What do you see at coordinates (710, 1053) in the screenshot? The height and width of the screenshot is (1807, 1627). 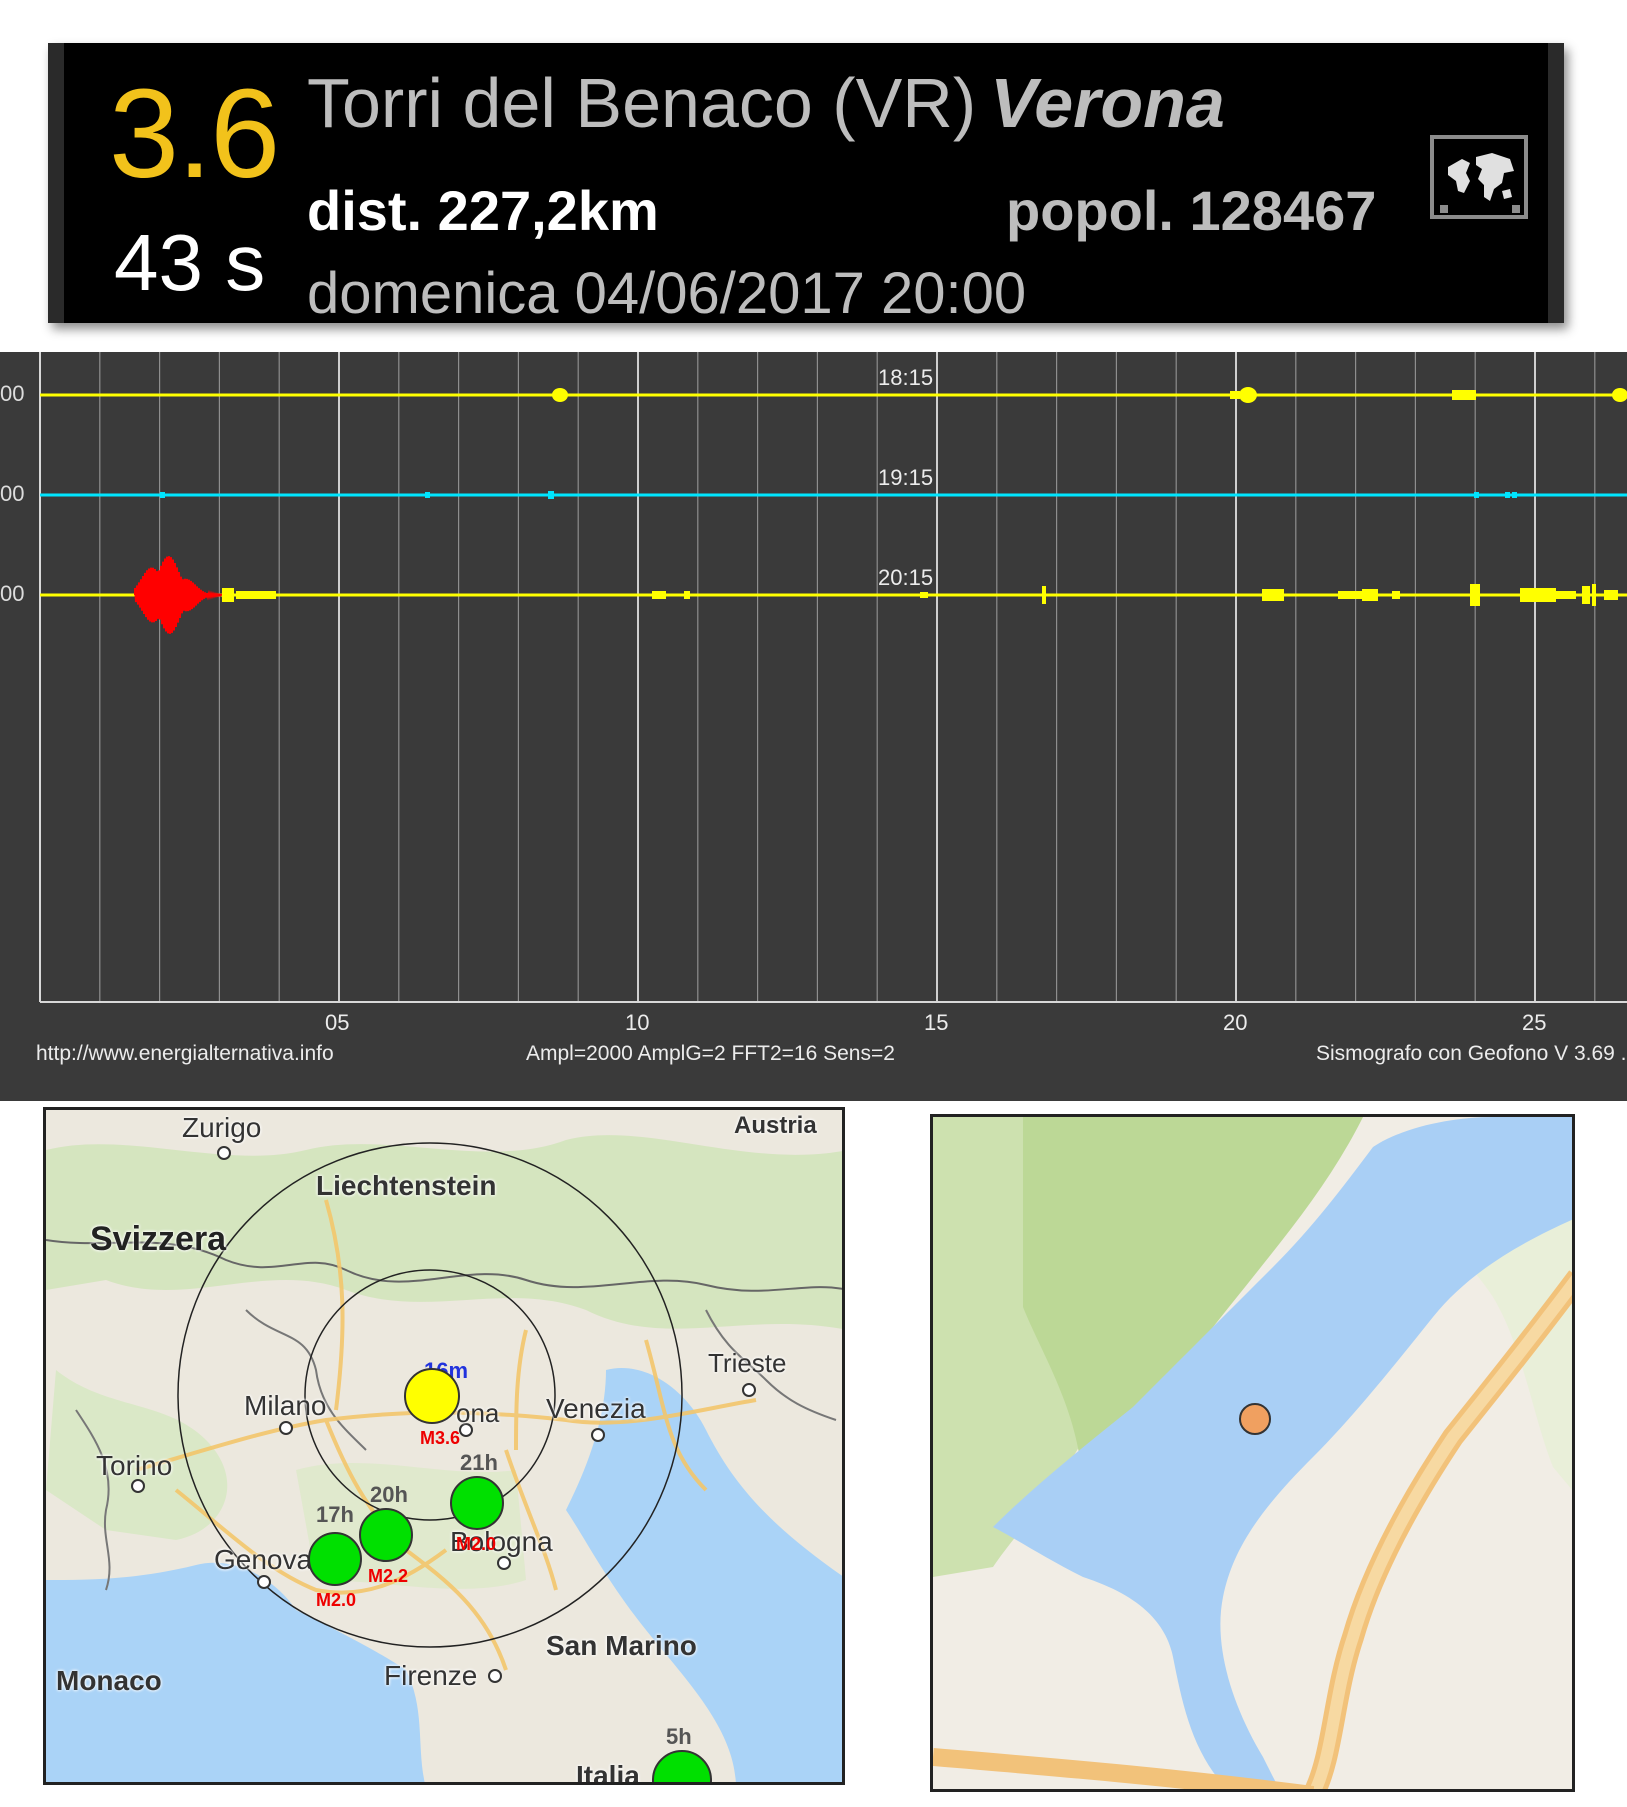 I see `footer-settings: Ampl=2000 AmplG=2 FFT2=16 Sens=2` at bounding box center [710, 1053].